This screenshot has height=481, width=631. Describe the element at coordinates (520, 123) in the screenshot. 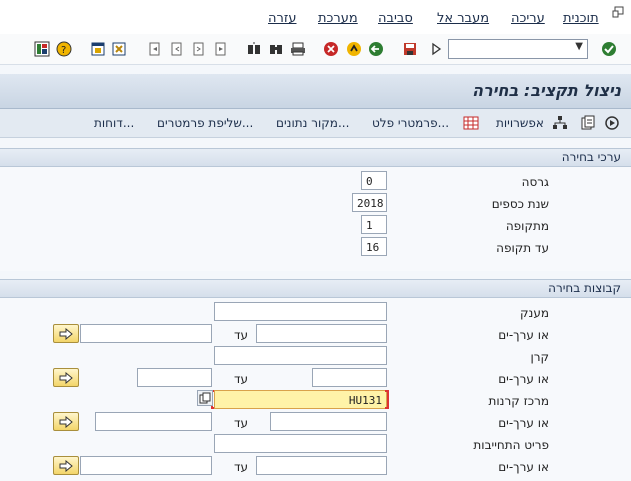

I see `options-button: אפשרויות` at that location.